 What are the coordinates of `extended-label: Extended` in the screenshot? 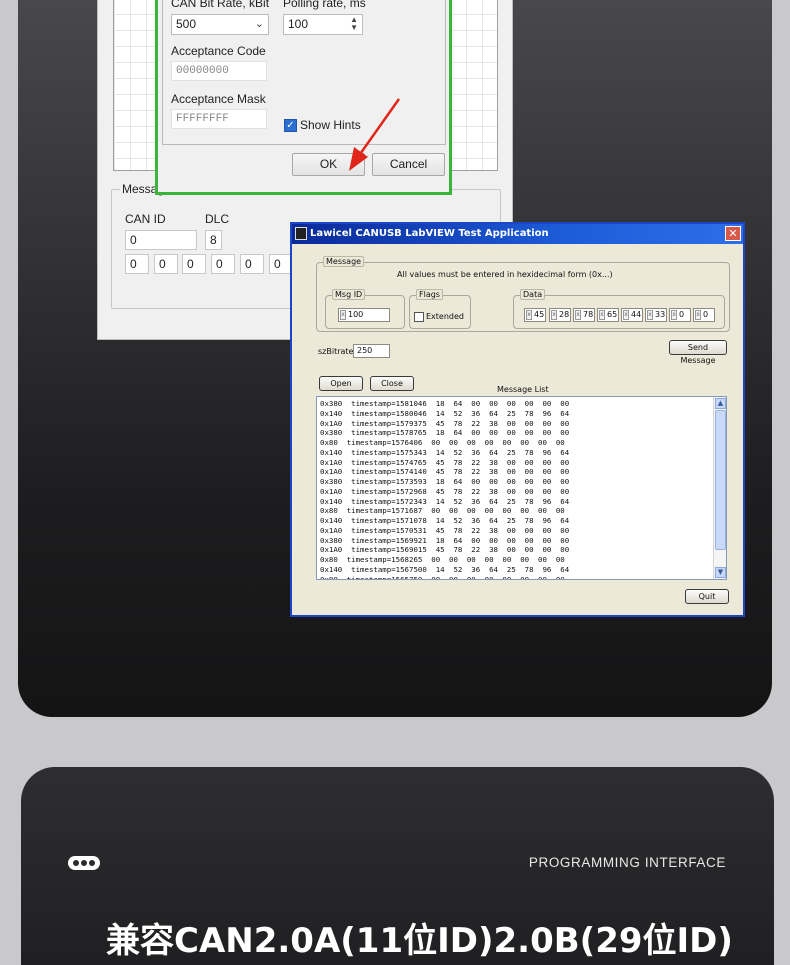 It's located at (445, 316).